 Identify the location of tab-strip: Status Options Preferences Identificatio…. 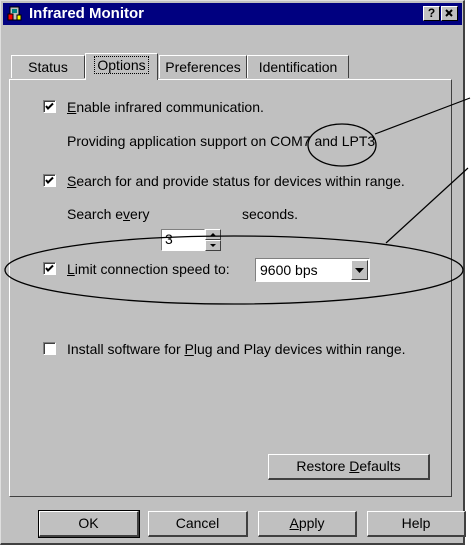
(229, 66).